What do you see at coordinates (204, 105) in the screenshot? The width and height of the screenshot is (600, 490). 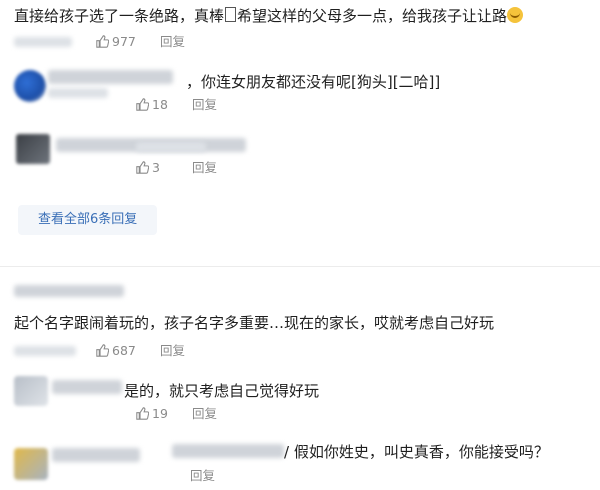 I see `reply-1-1-reply-button: 回复` at bounding box center [204, 105].